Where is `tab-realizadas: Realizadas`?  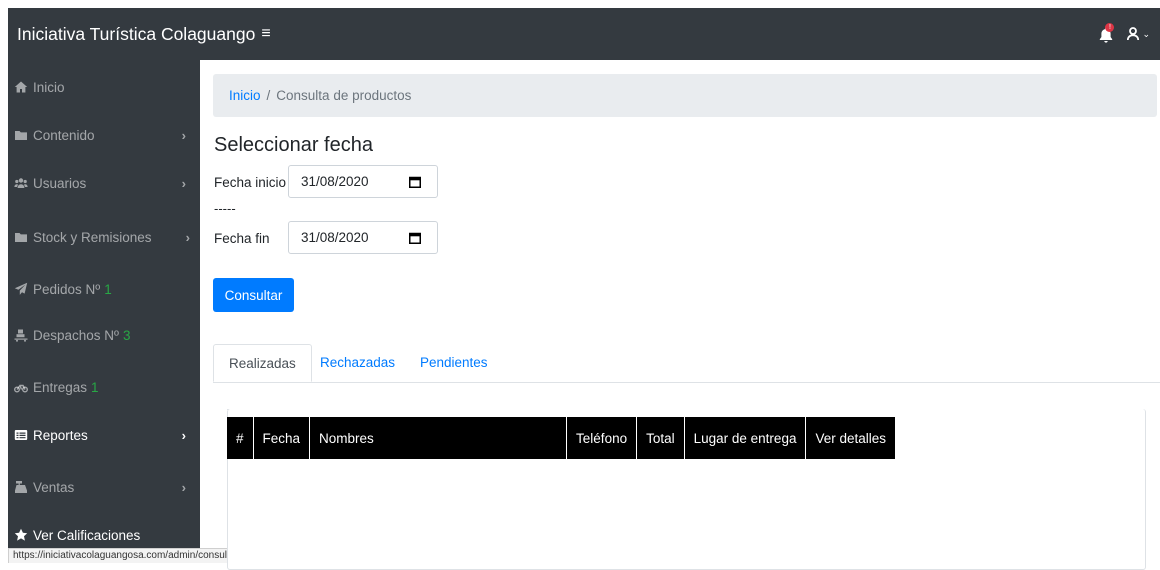 tab-realizadas: Realizadas is located at coordinates (262, 363).